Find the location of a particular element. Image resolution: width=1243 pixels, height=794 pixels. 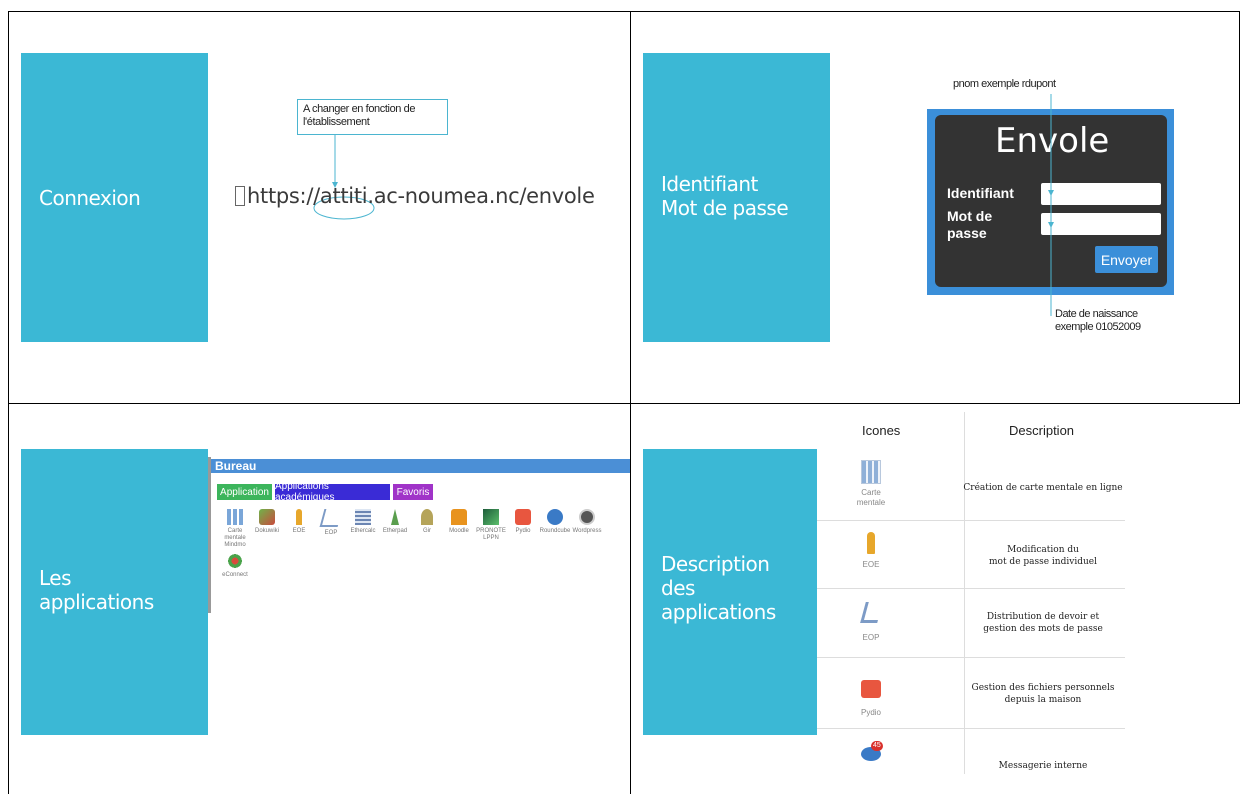

app-eoe: EOE is located at coordinates (299, 522).